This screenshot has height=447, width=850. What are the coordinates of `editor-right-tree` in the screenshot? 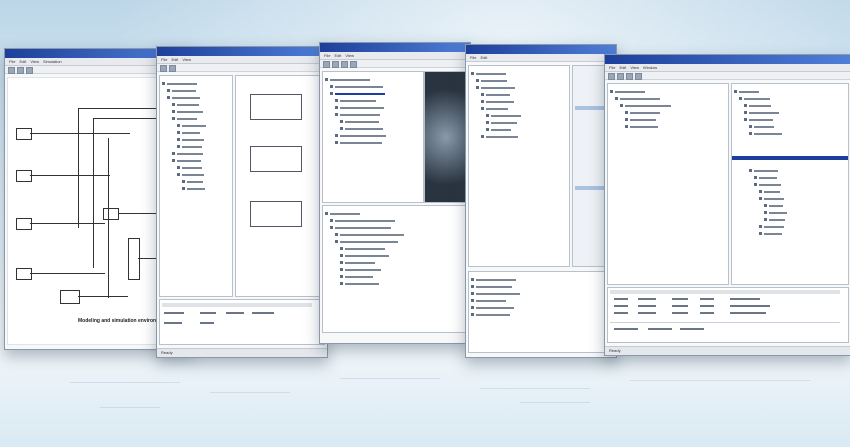 It's located at (790, 184).